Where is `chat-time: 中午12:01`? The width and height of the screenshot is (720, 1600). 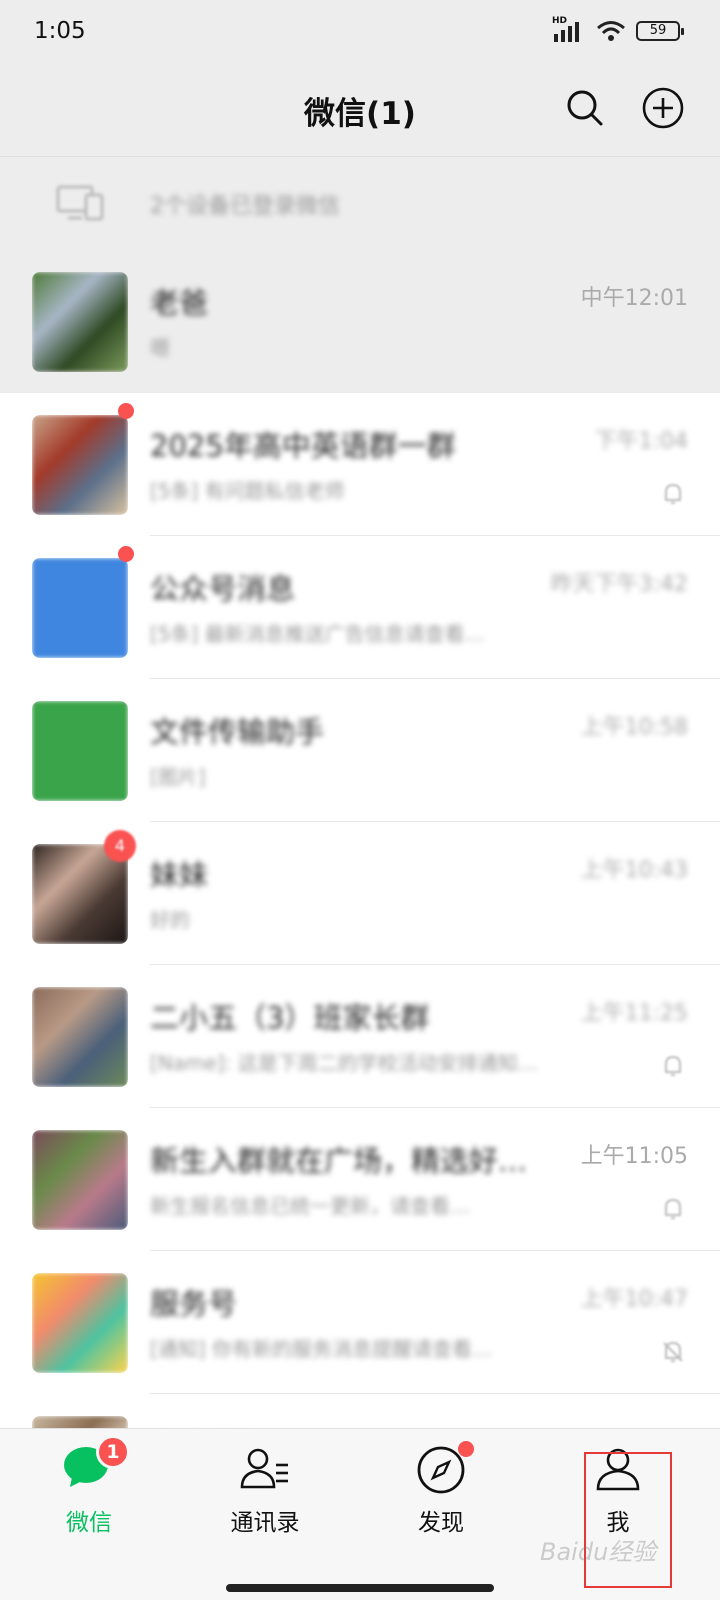 chat-time: 中午12:01 is located at coordinates (634, 298).